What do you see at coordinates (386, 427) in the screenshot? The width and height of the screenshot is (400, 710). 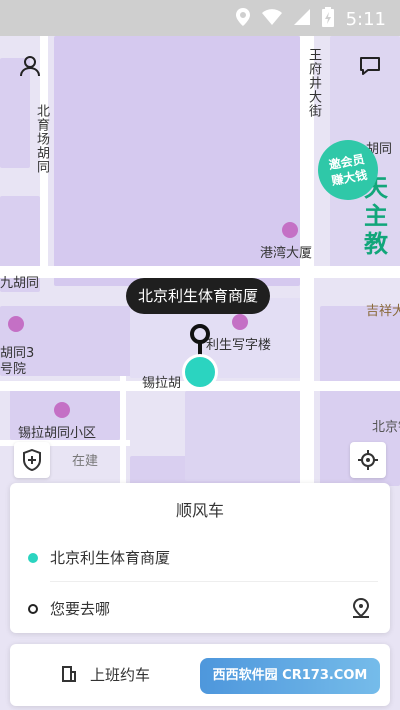 I see `poi-label-beijing-bank: 北京银` at bounding box center [386, 427].